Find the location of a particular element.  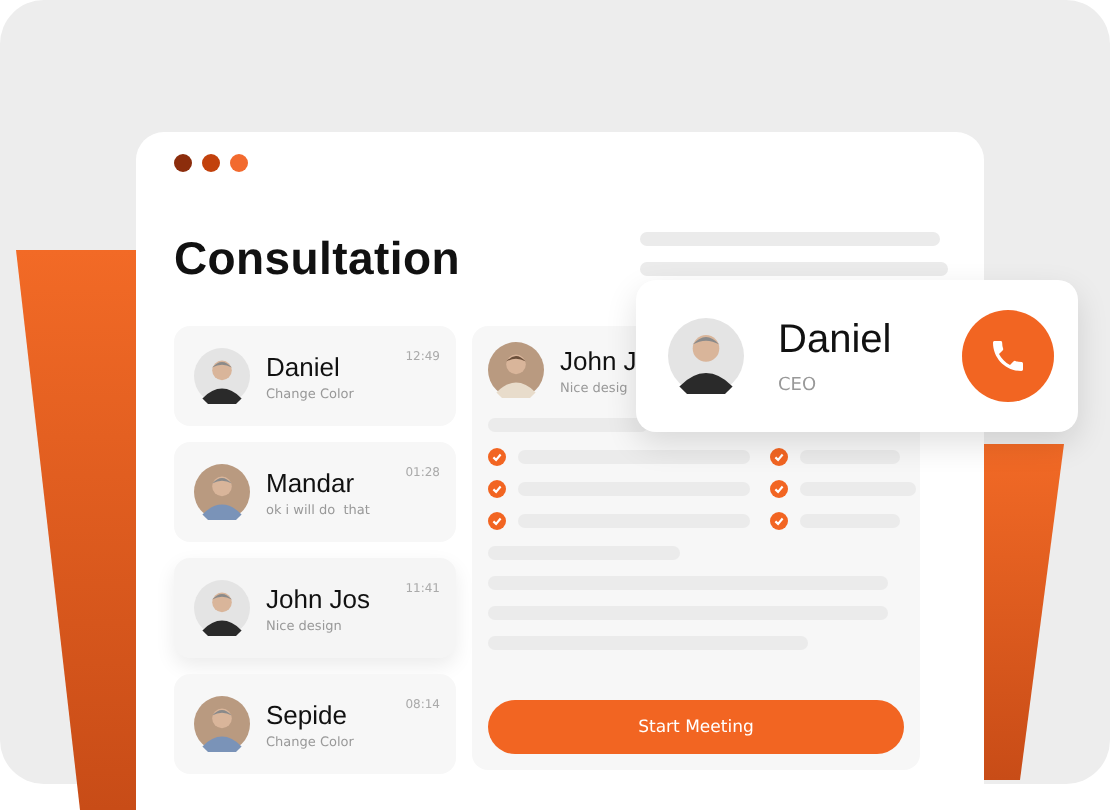

caller-role: CEO is located at coordinates (798, 385).